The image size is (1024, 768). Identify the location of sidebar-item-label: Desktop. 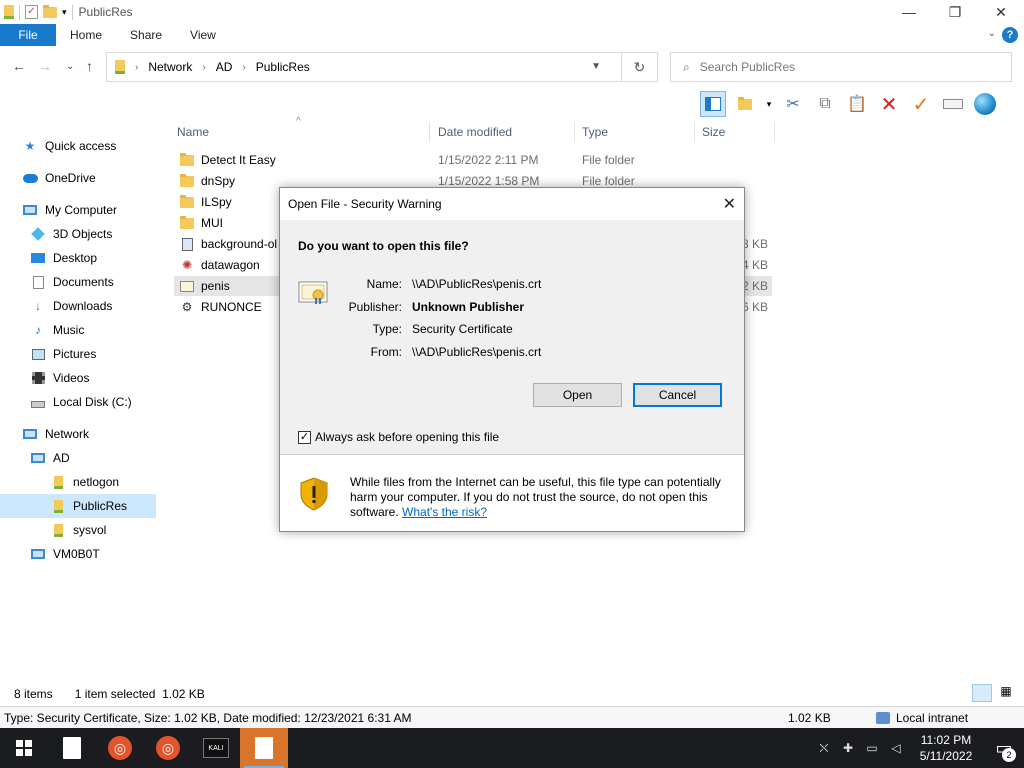
(75, 258).